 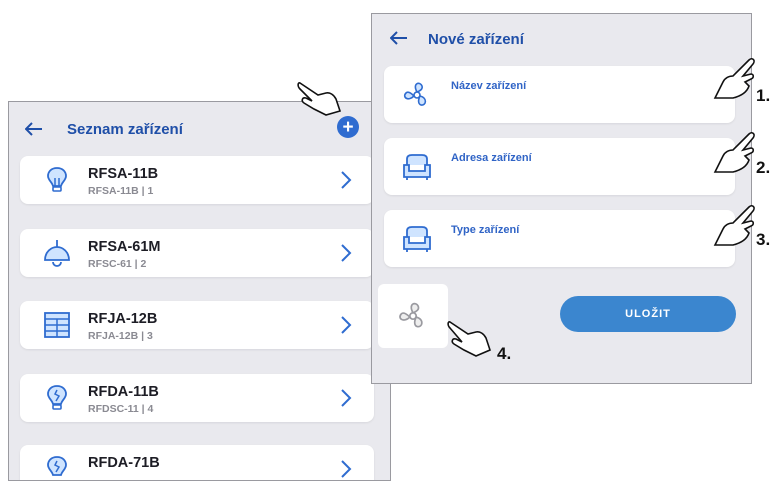 What do you see at coordinates (648, 314) in the screenshot?
I see `save-button: ULOŽIT` at bounding box center [648, 314].